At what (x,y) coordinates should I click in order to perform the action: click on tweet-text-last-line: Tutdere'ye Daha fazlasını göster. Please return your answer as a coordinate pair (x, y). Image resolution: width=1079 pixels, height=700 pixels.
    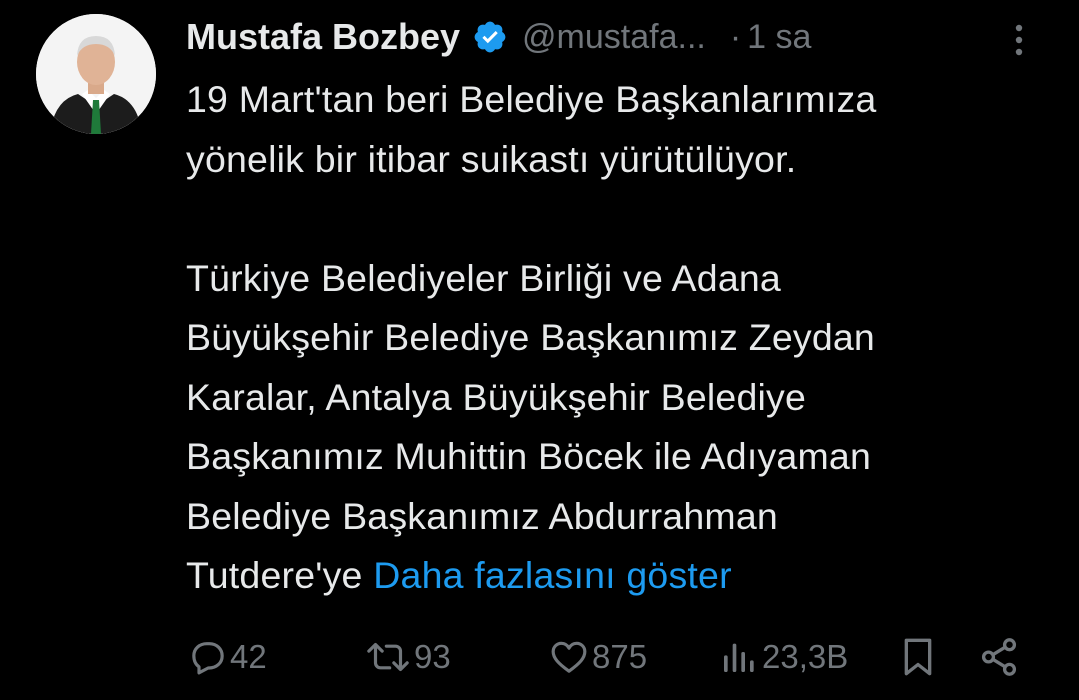
    Looking at the image, I should click on (621, 576).